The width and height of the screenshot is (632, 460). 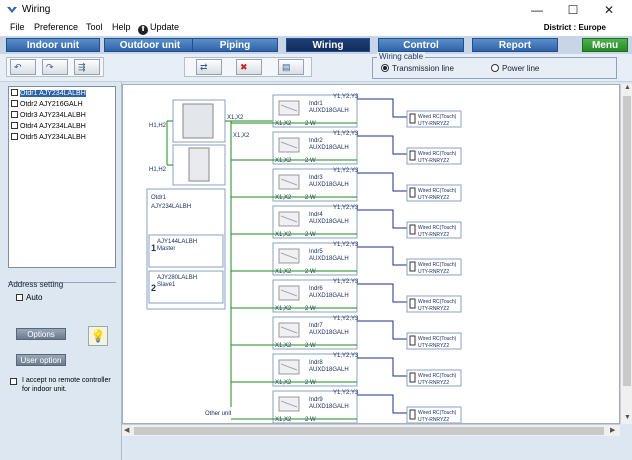 I want to click on auto-checkbox: Auto, so click(x=29, y=297).